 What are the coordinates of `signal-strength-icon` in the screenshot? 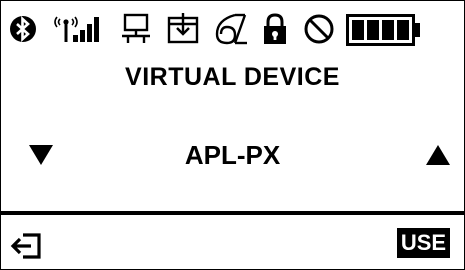 It's located at (76, 29).